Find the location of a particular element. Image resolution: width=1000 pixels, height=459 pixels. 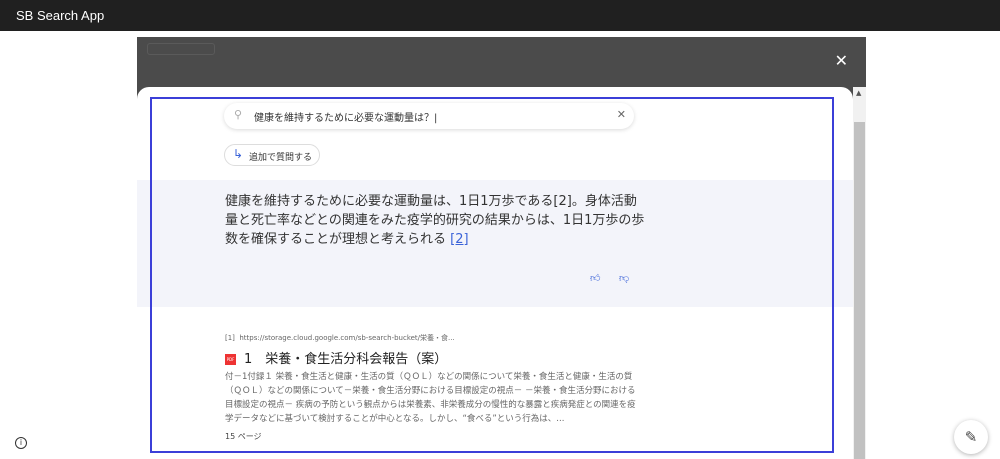

scroll-up-icon: ▲ is located at coordinates (858, 93).